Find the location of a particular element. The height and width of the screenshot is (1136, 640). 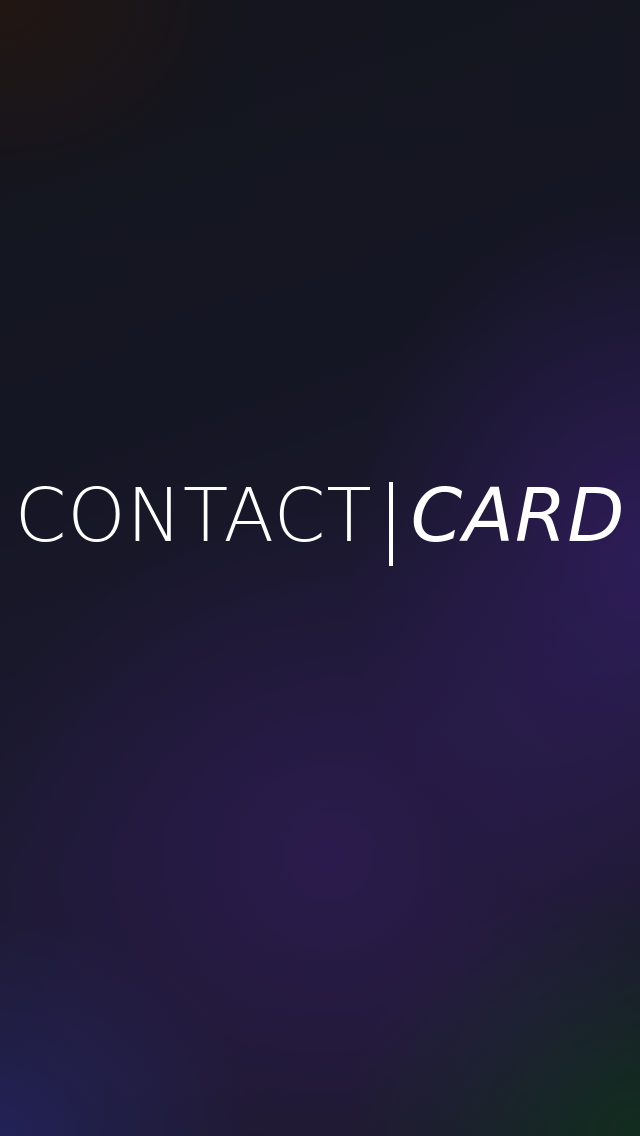

app-logo: CONTACT CARD is located at coordinates (320, 516).